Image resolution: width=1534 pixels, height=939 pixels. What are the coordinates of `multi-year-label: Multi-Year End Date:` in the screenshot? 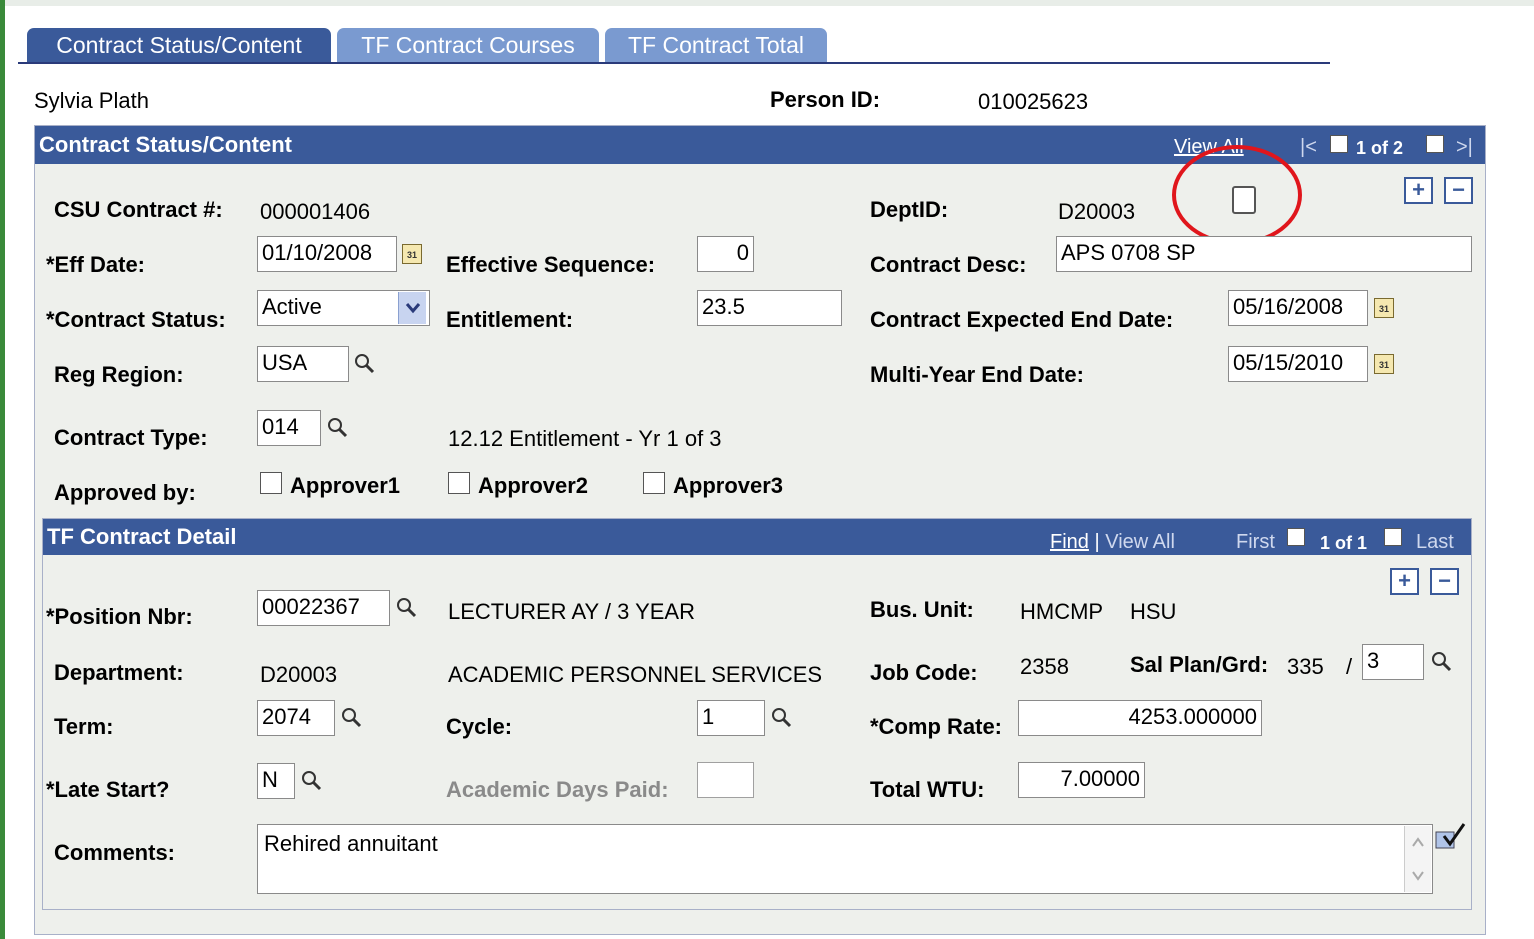 It's located at (977, 374).